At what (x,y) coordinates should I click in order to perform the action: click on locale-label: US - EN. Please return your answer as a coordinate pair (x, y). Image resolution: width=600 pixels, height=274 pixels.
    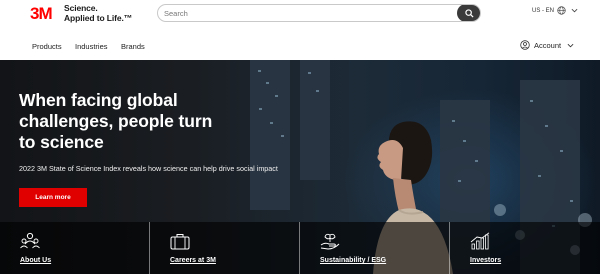
    Looking at the image, I should click on (543, 10).